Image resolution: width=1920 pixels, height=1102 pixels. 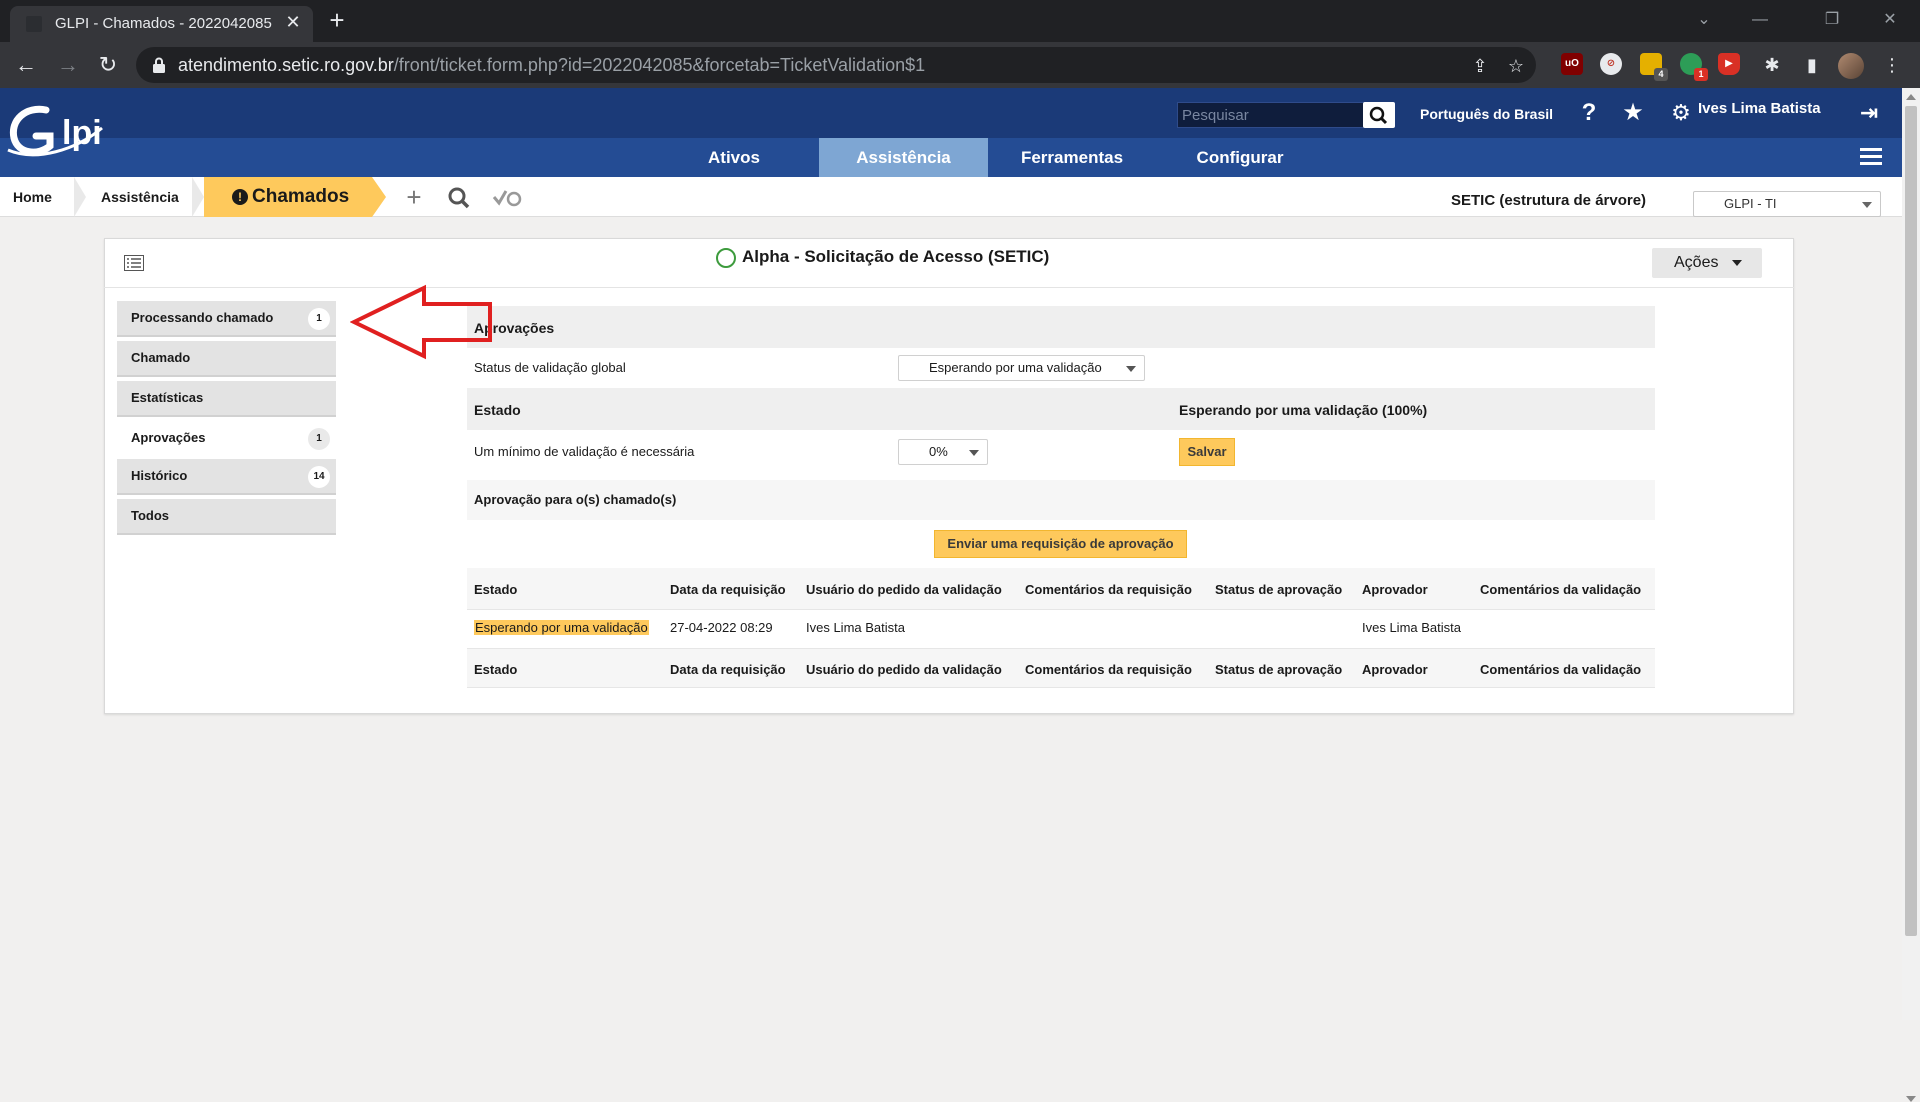 What do you see at coordinates (1760, 20) in the screenshot?
I see `minimize-icon: —` at bounding box center [1760, 20].